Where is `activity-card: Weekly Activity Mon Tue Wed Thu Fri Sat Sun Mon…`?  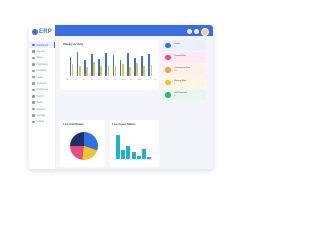 activity-card: Weekly Activity Mon Tue Wed Thu Fri Sat Sun Mon… is located at coordinates (109, 65).